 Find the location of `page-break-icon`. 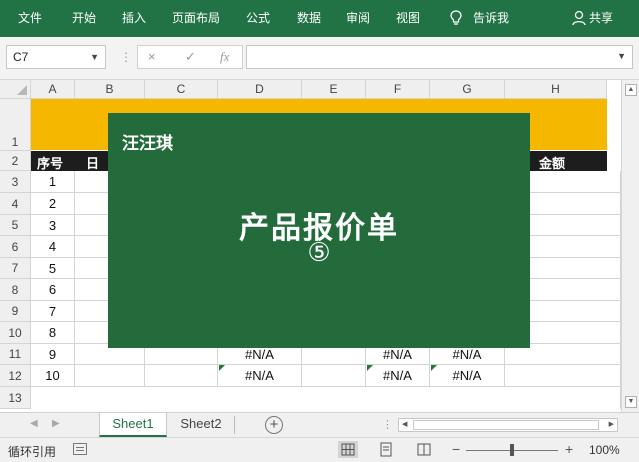

page-break-icon is located at coordinates (424, 449).